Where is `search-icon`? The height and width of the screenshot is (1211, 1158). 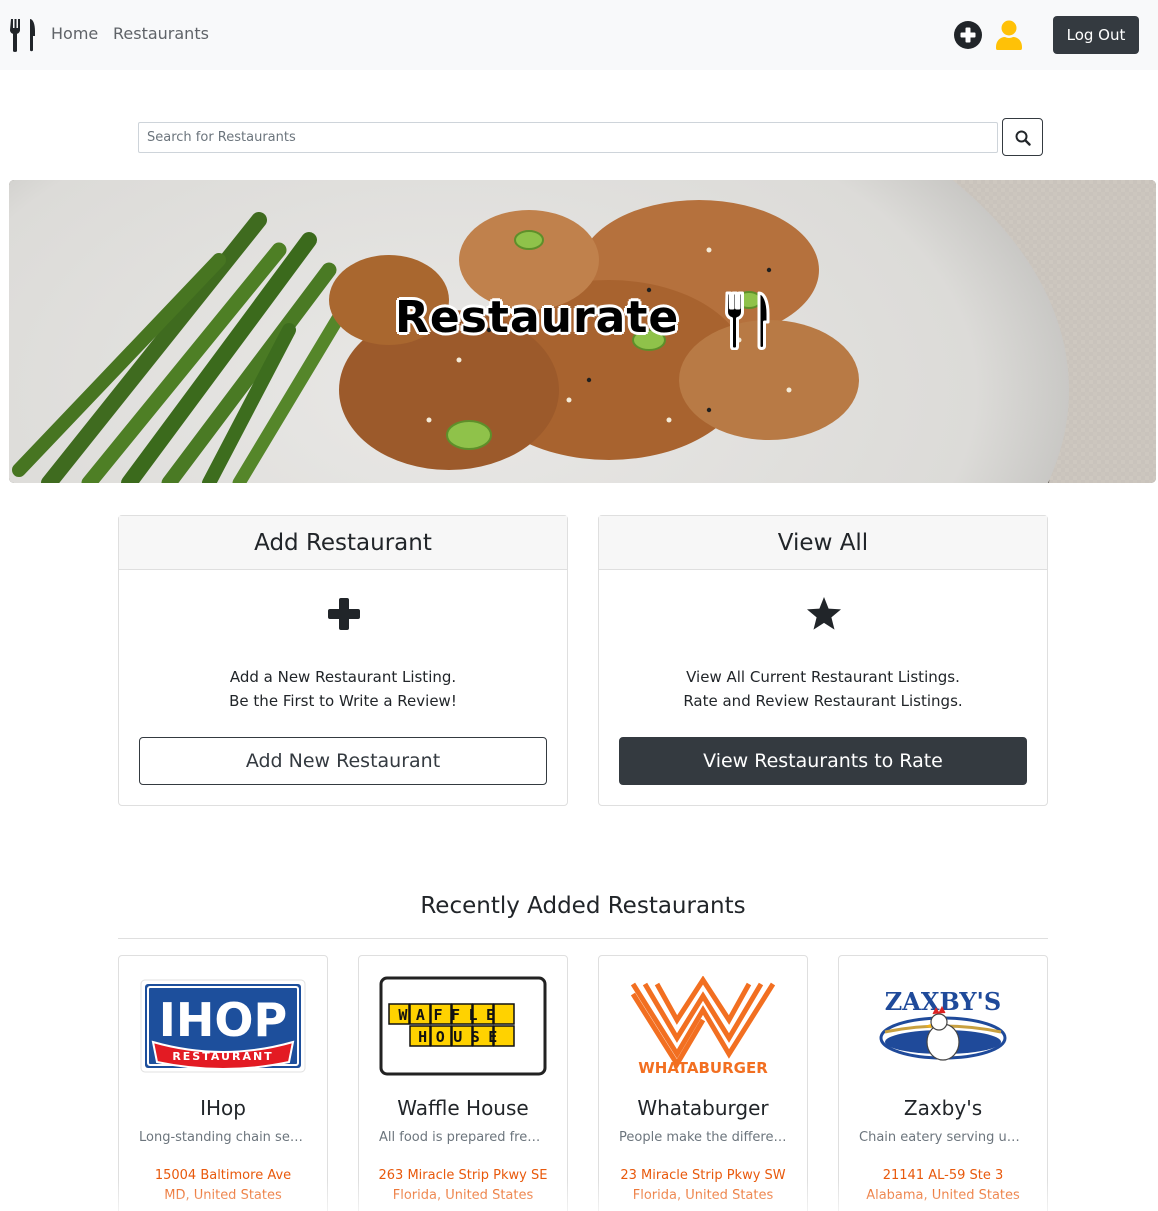
search-icon is located at coordinates (1023, 138).